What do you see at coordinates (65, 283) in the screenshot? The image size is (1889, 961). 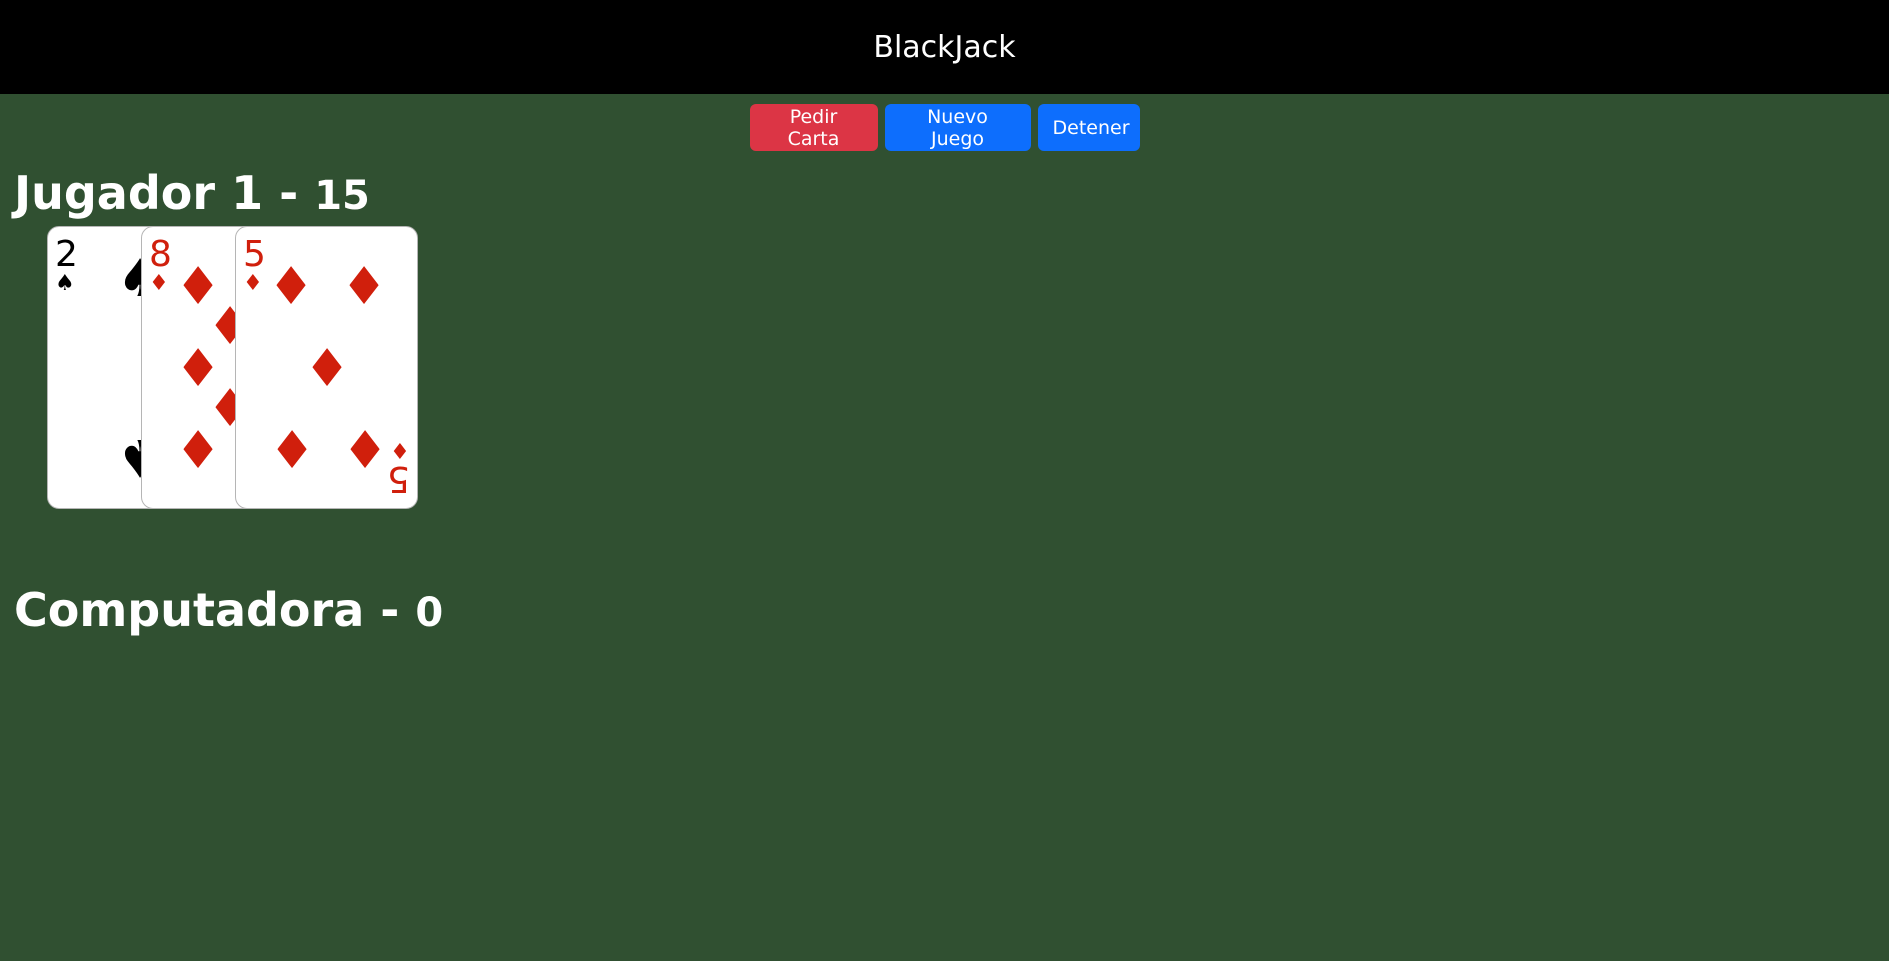 I see `spade-icon: ♠` at bounding box center [65, 283].